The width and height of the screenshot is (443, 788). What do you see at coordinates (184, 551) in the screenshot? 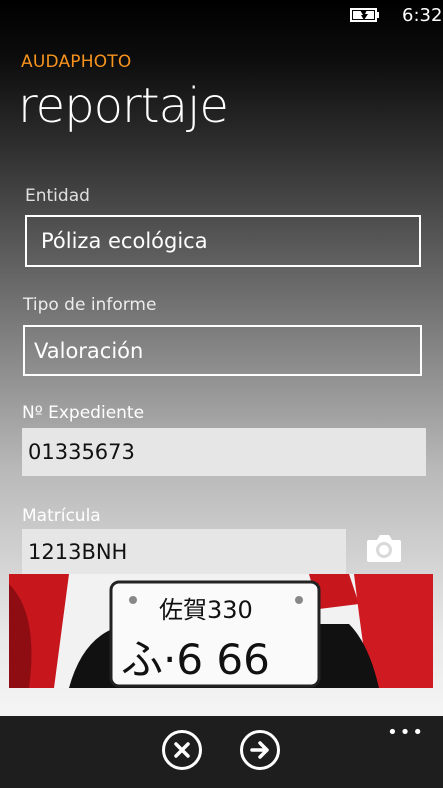
I see `matricula-field: 1213BNH` at bounding box center [184, 551].